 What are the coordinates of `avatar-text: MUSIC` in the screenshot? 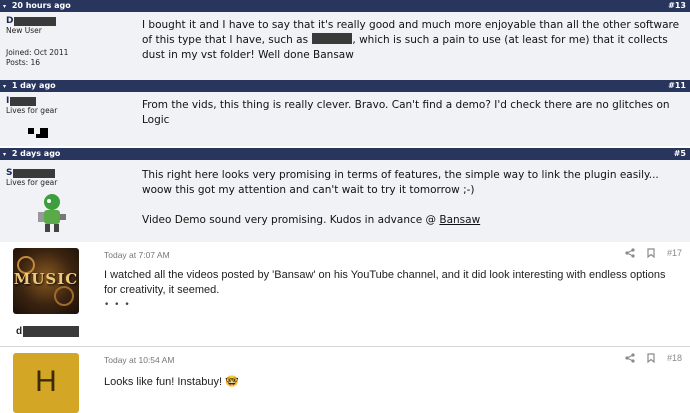 It's located at (46, 279).